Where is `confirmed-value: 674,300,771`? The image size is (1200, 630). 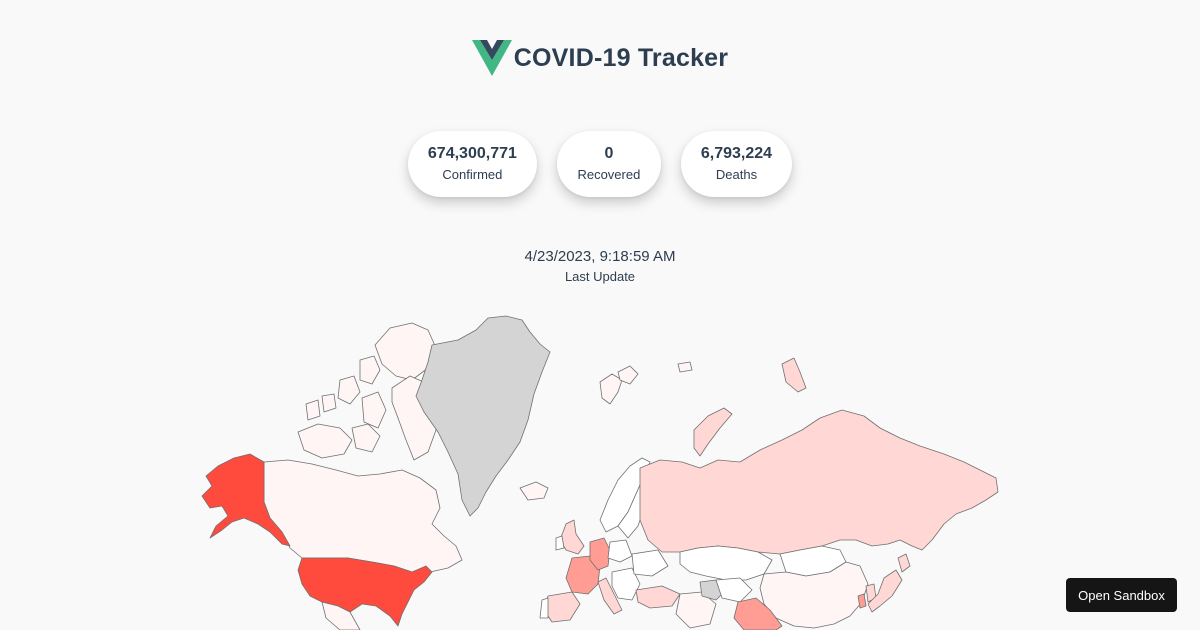 confirmed-value: 674,300,771 is located at coordinates (472, 153).